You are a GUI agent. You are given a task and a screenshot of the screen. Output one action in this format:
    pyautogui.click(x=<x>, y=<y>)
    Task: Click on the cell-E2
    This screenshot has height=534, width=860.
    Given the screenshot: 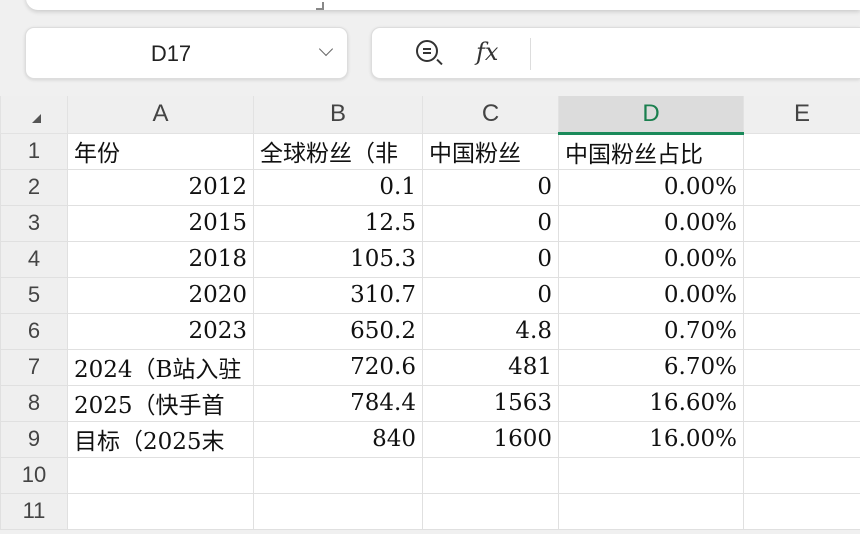 What is the action you would take?
    pyautogui.click(x=801, y=187)
    